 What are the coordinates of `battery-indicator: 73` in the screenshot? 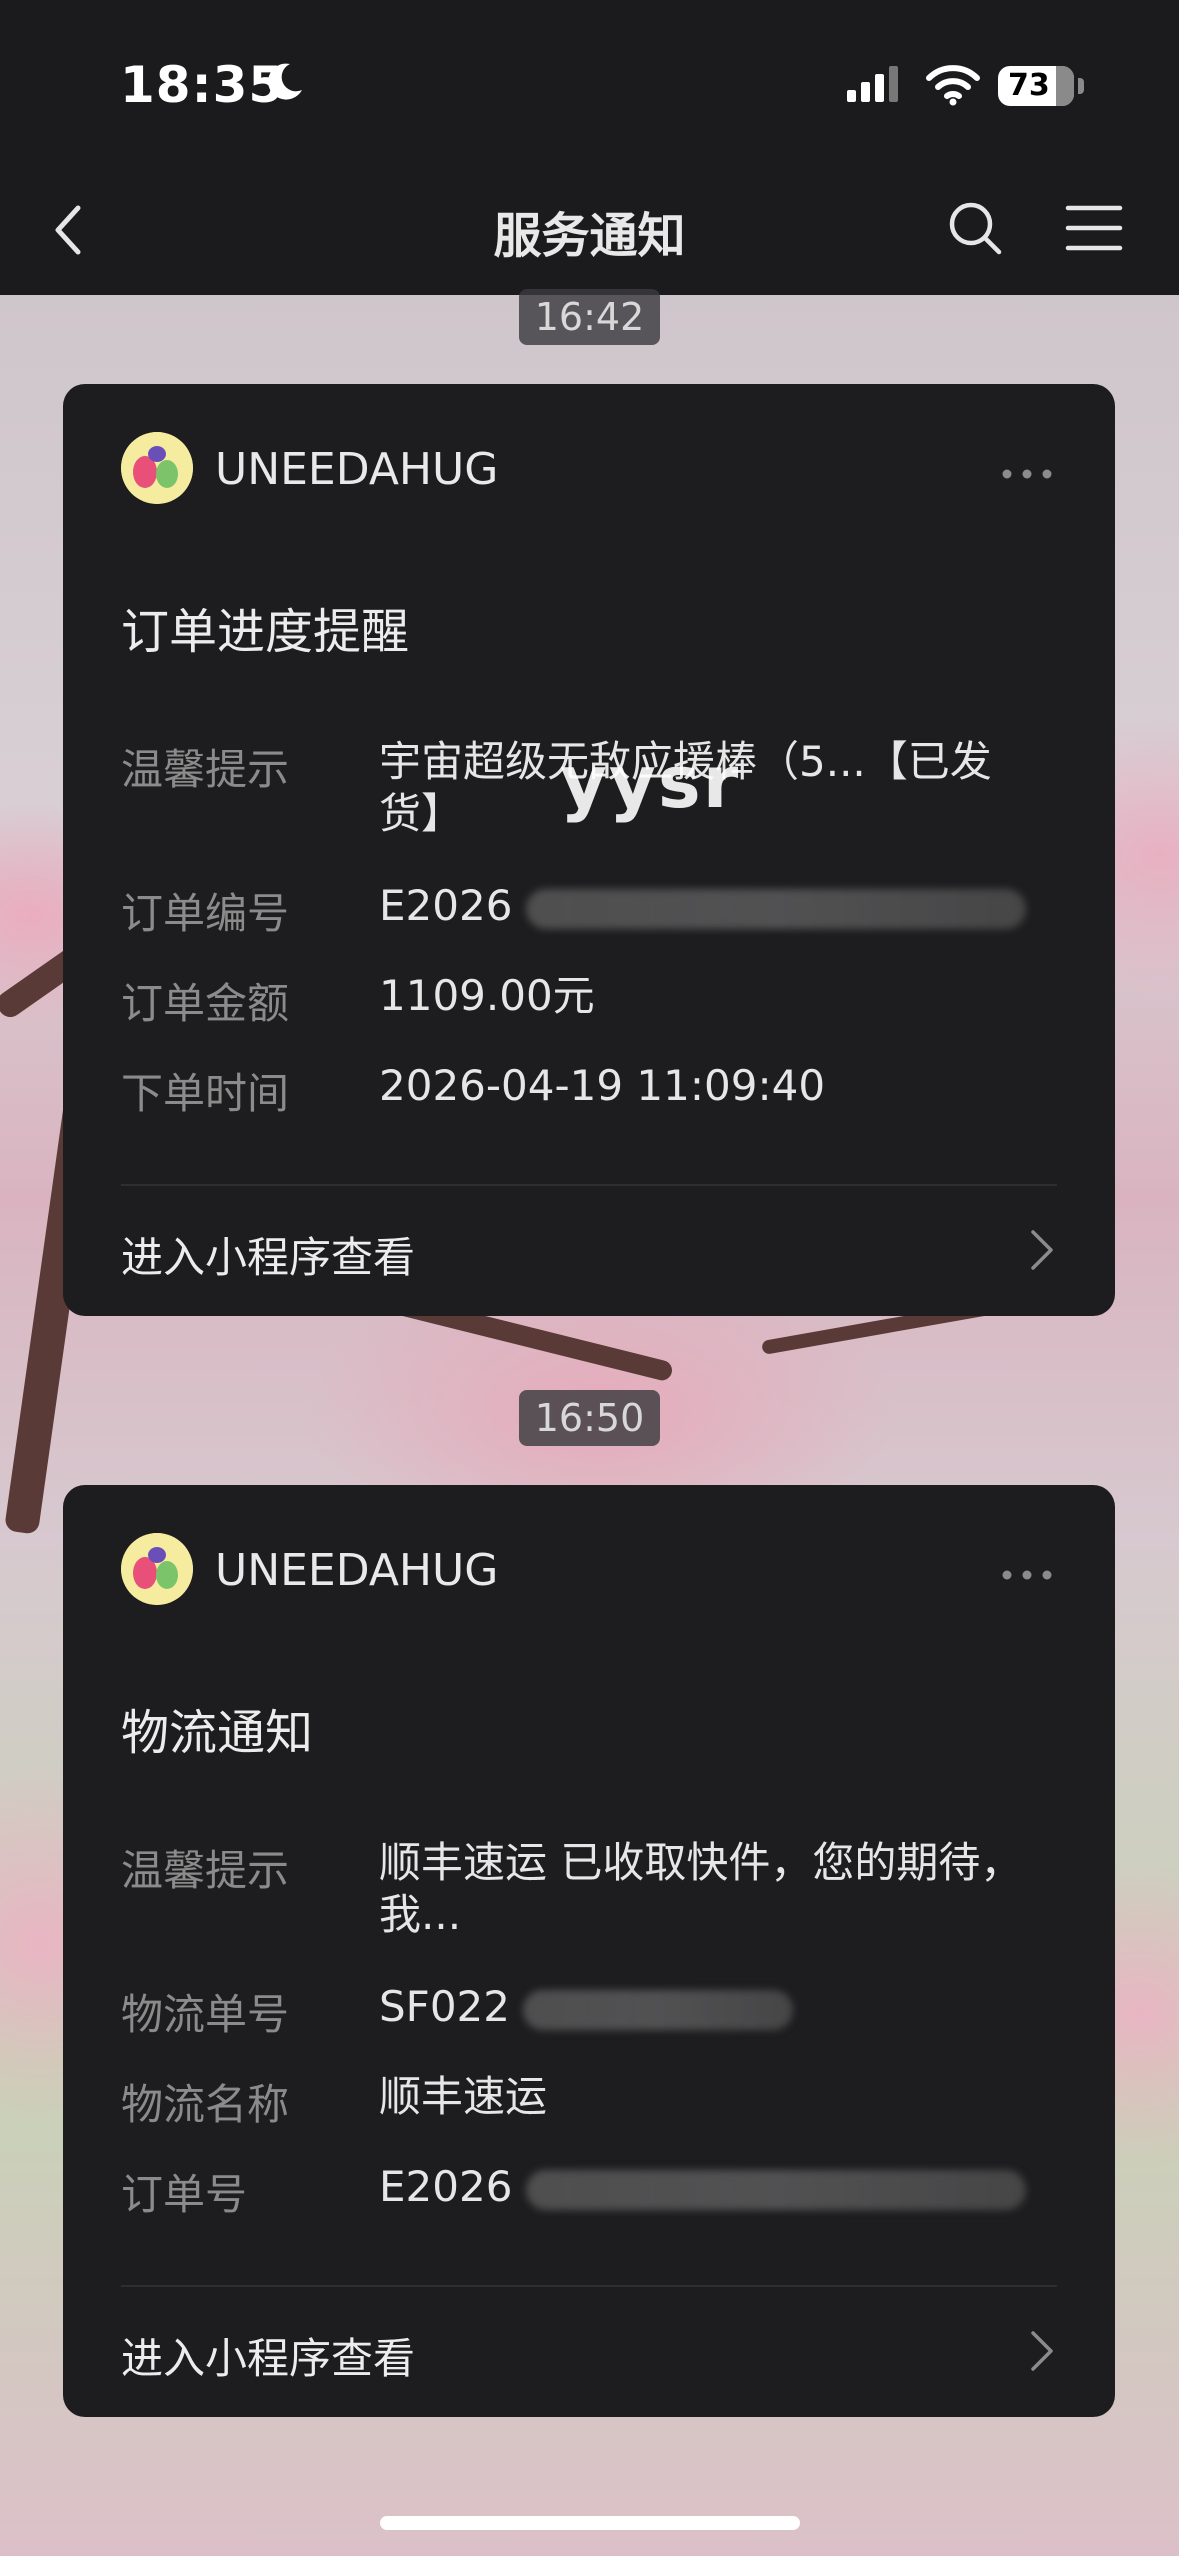 It's located at (1036, 86).